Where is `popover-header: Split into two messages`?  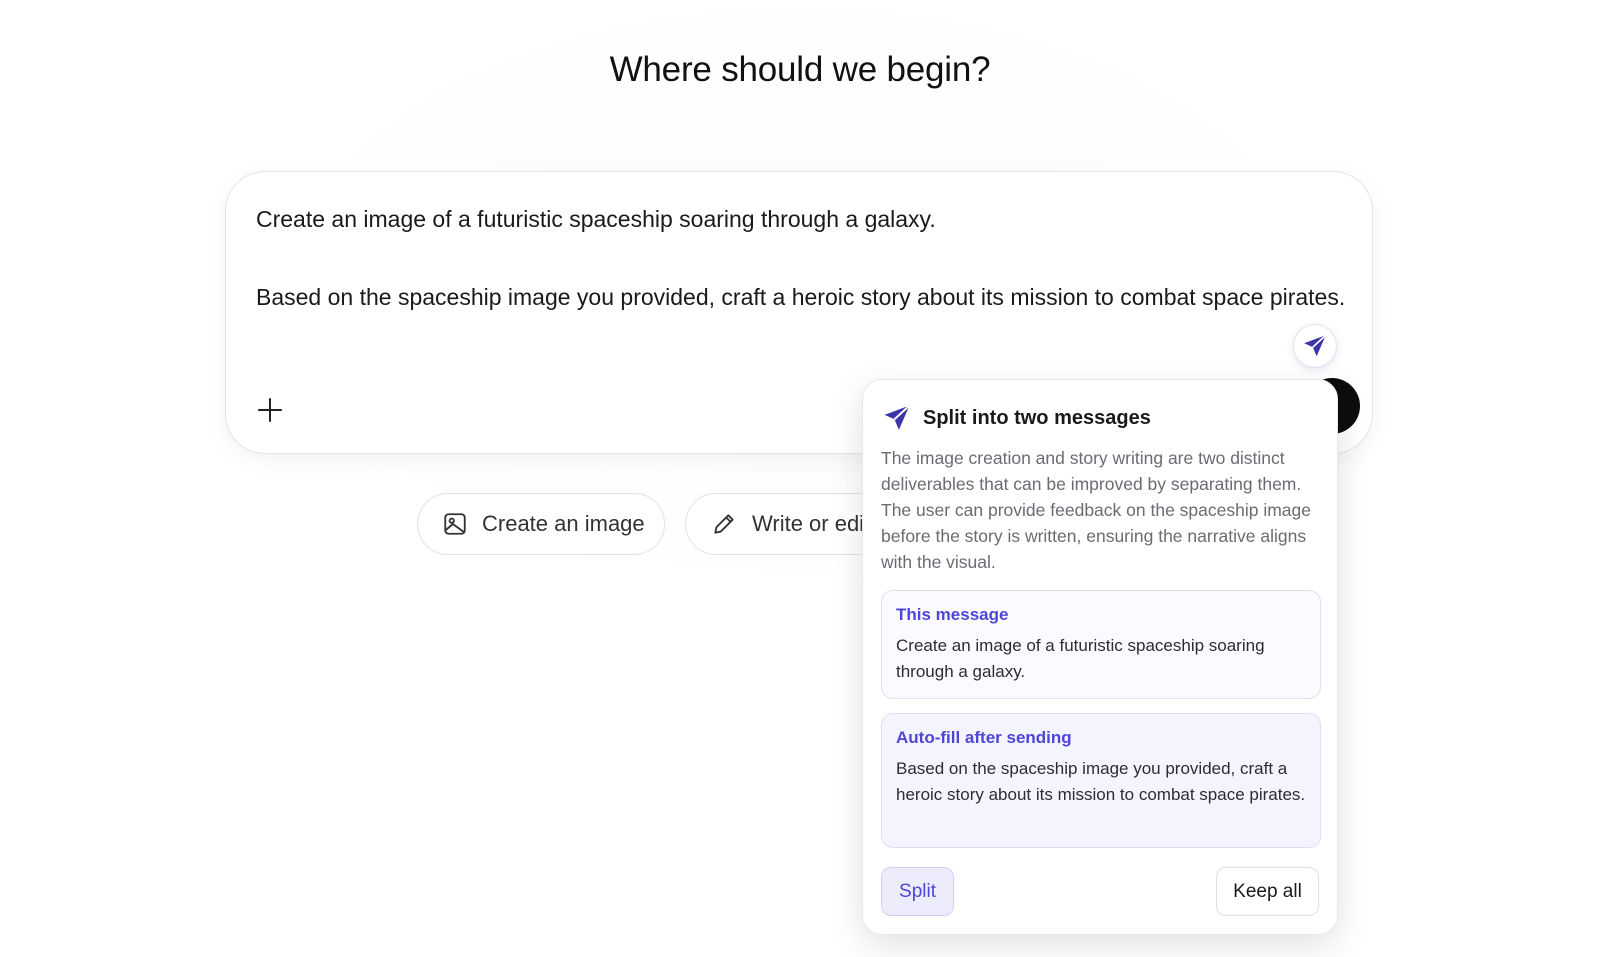 popover-header: Split into two messages is located at coordinates (1016, 418).